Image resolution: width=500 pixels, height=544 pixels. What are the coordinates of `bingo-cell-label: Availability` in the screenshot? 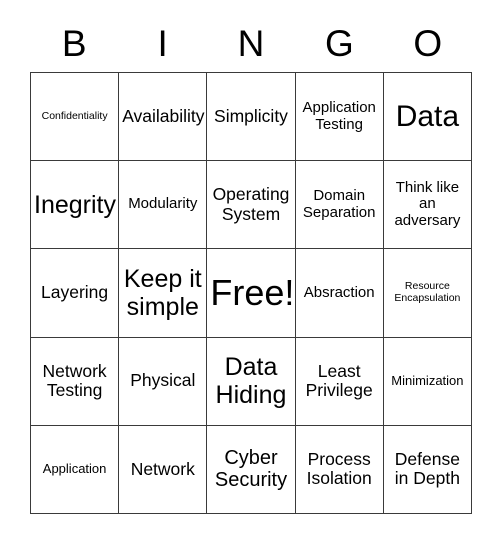 It's located at (163, 115).